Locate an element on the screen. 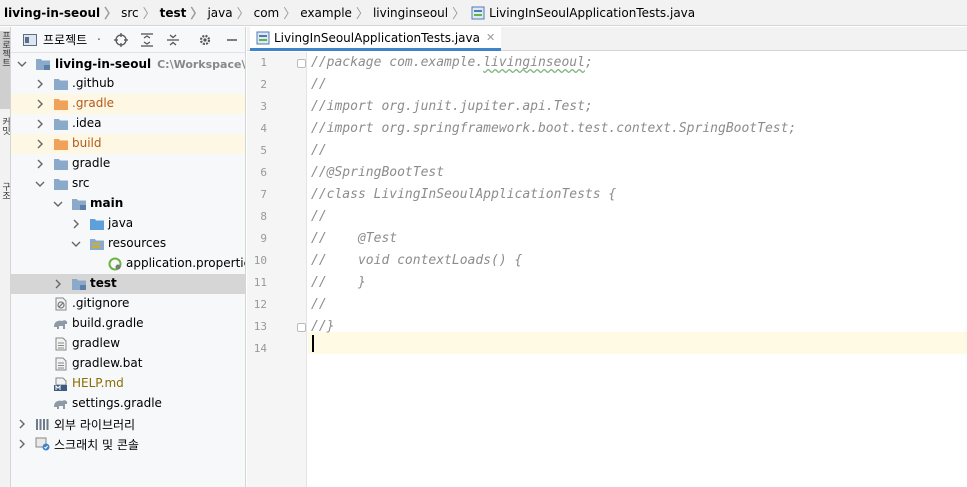 Image resolution: width=967 pixels, height=487 pixels. tree-node-idea: .idea is located at coordinates (128, 124).